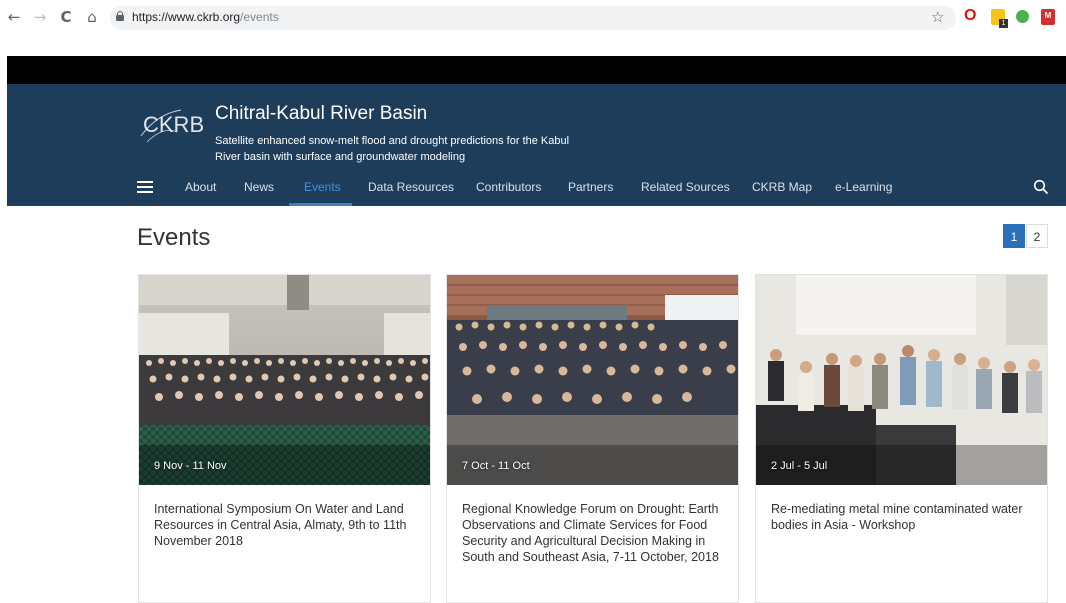 This screenshot has width=1066, height=603. Describe the element at coordinates (186, 17) in the screenshot. I see `url-host: https://www.ckrb.org` at that location.